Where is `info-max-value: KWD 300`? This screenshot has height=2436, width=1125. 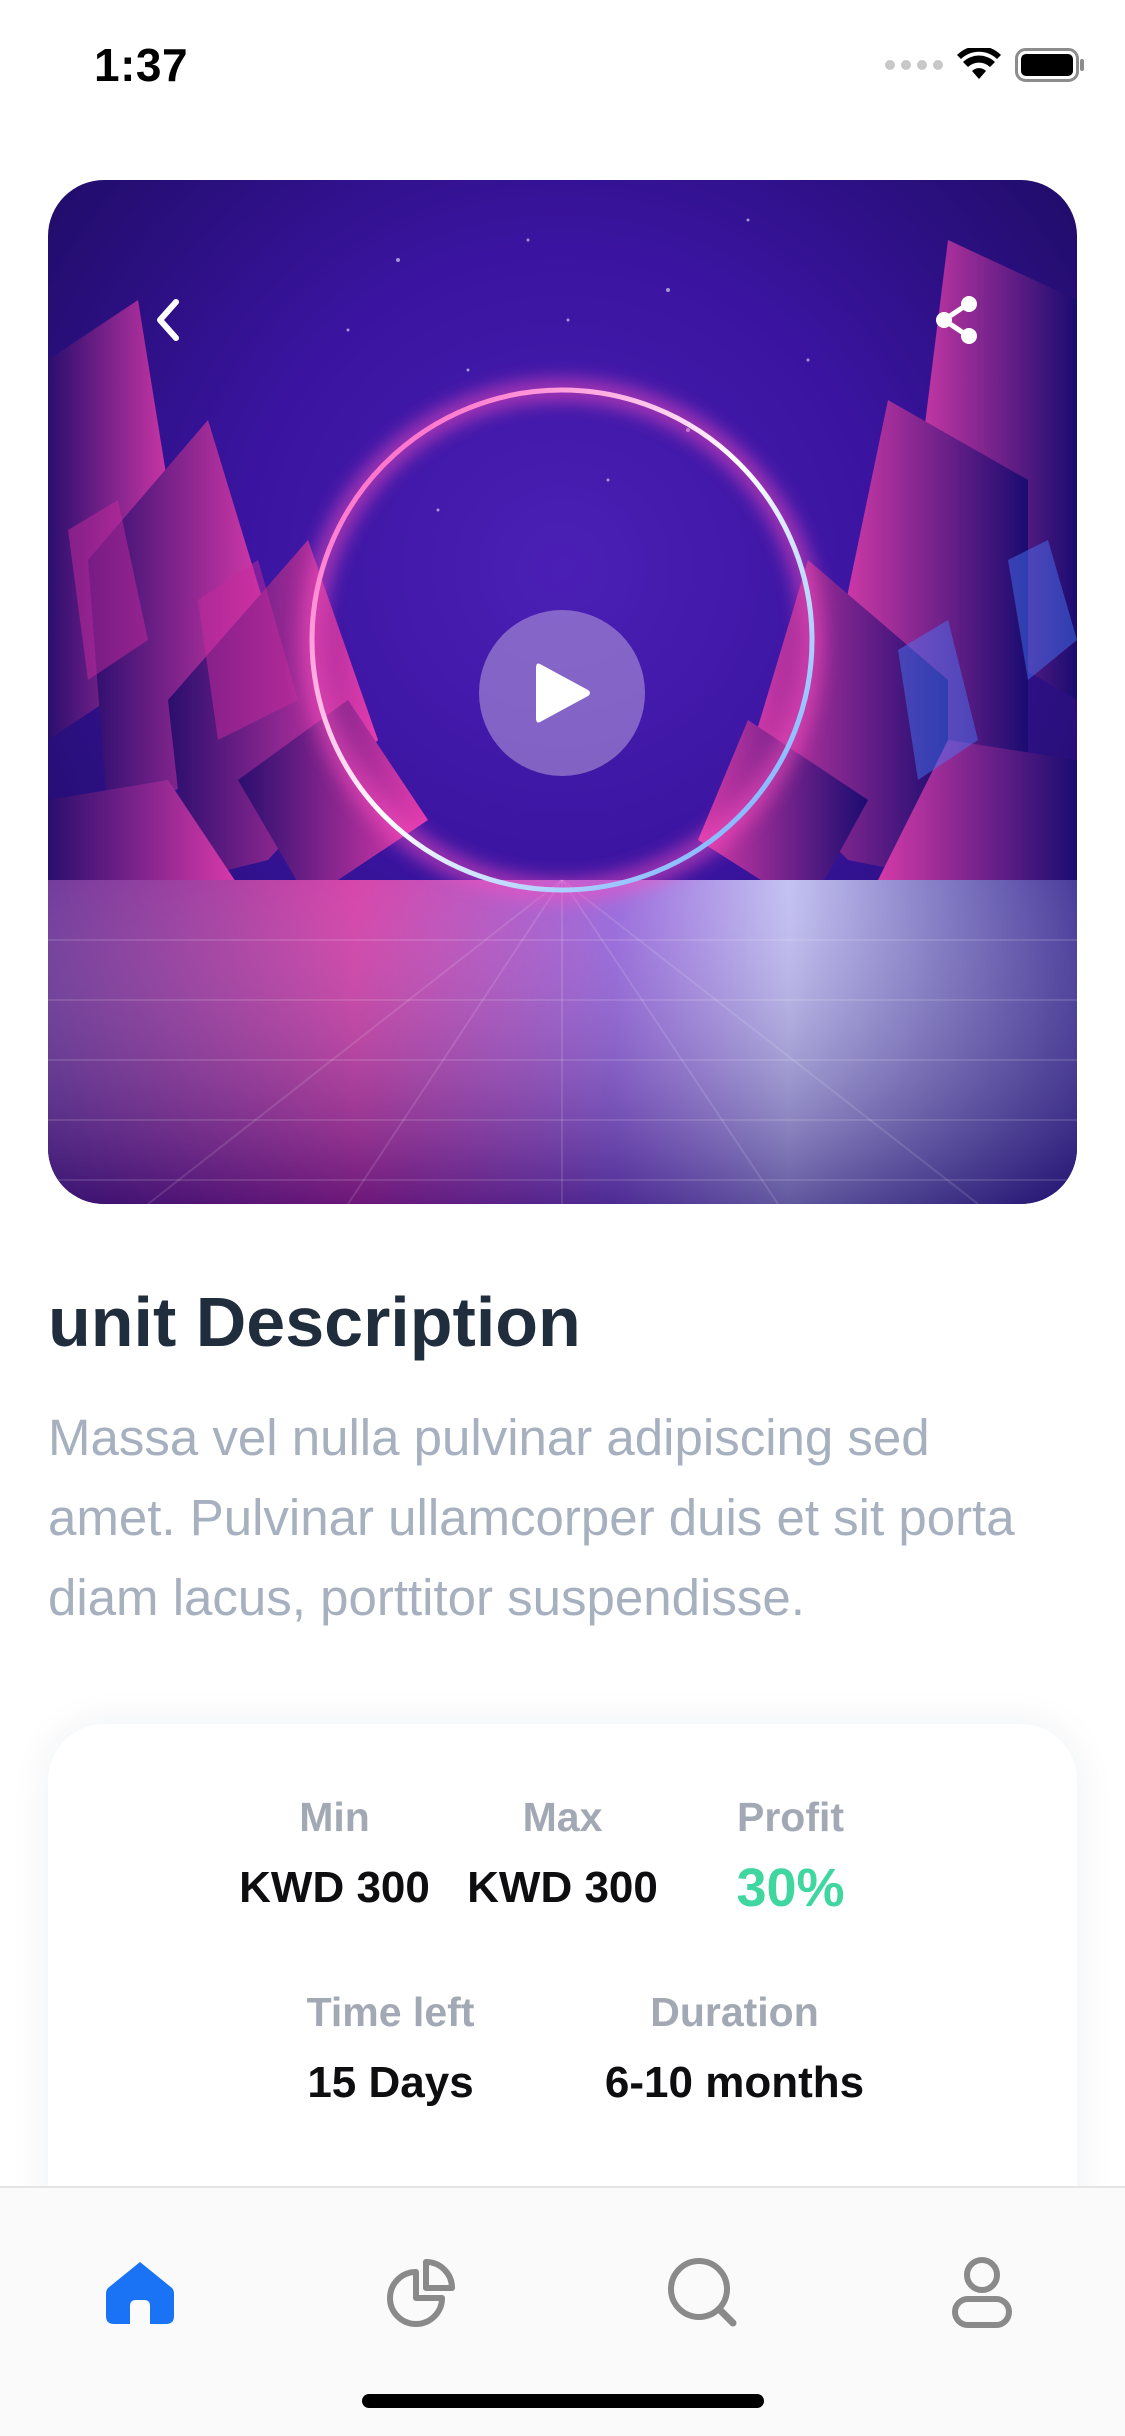
info-max-value: KWD 300 is located at coordinates (562, 1887).